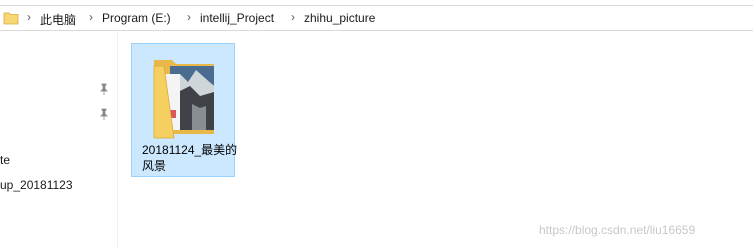 Image resolution: width=753 pixels, height=249 pixels. Describe the element at coordinates (237, 18) in the screenshot. I see `breadcrumb-item-project: intellij_Project` at that location.